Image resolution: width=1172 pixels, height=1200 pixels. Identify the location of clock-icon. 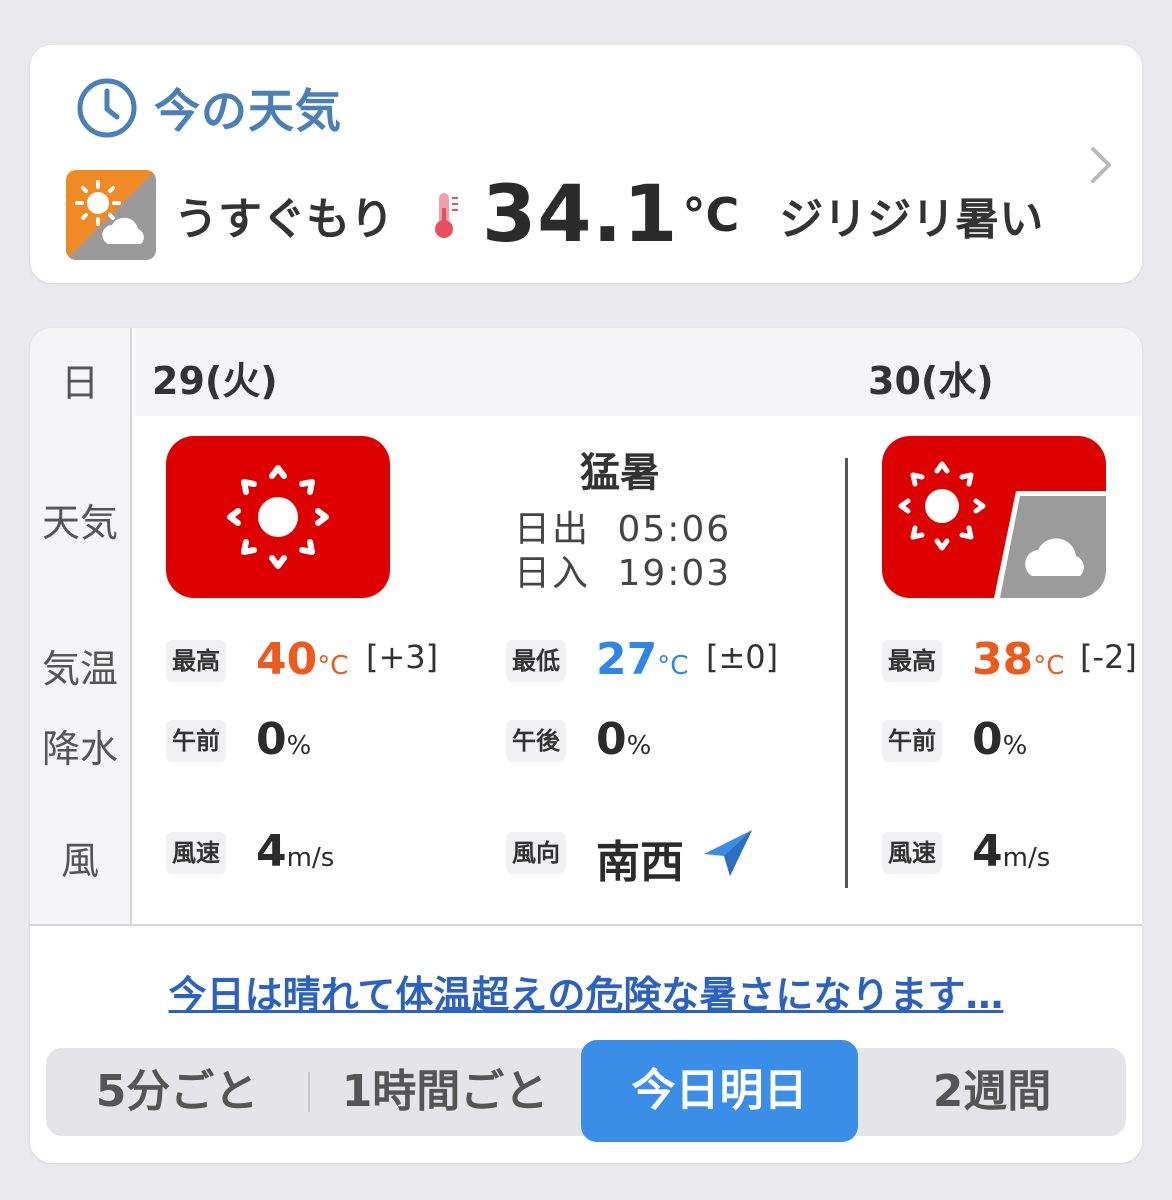
(107, 108).